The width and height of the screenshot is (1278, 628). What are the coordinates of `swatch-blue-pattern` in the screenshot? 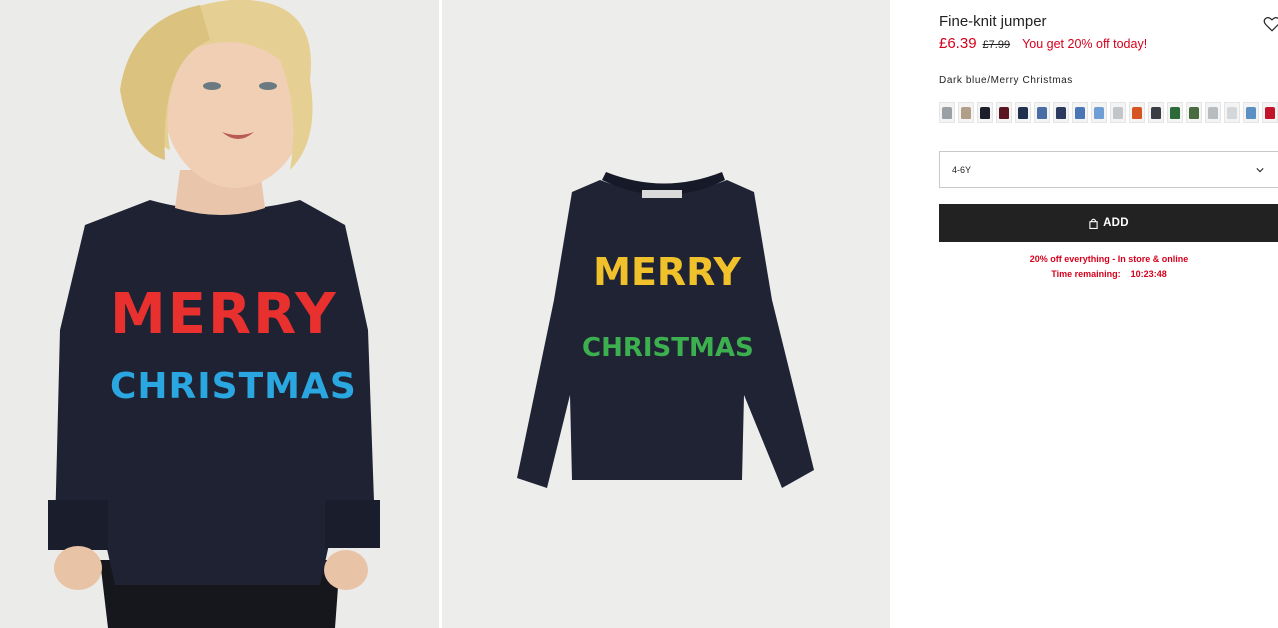 It's located at (1251, 112).